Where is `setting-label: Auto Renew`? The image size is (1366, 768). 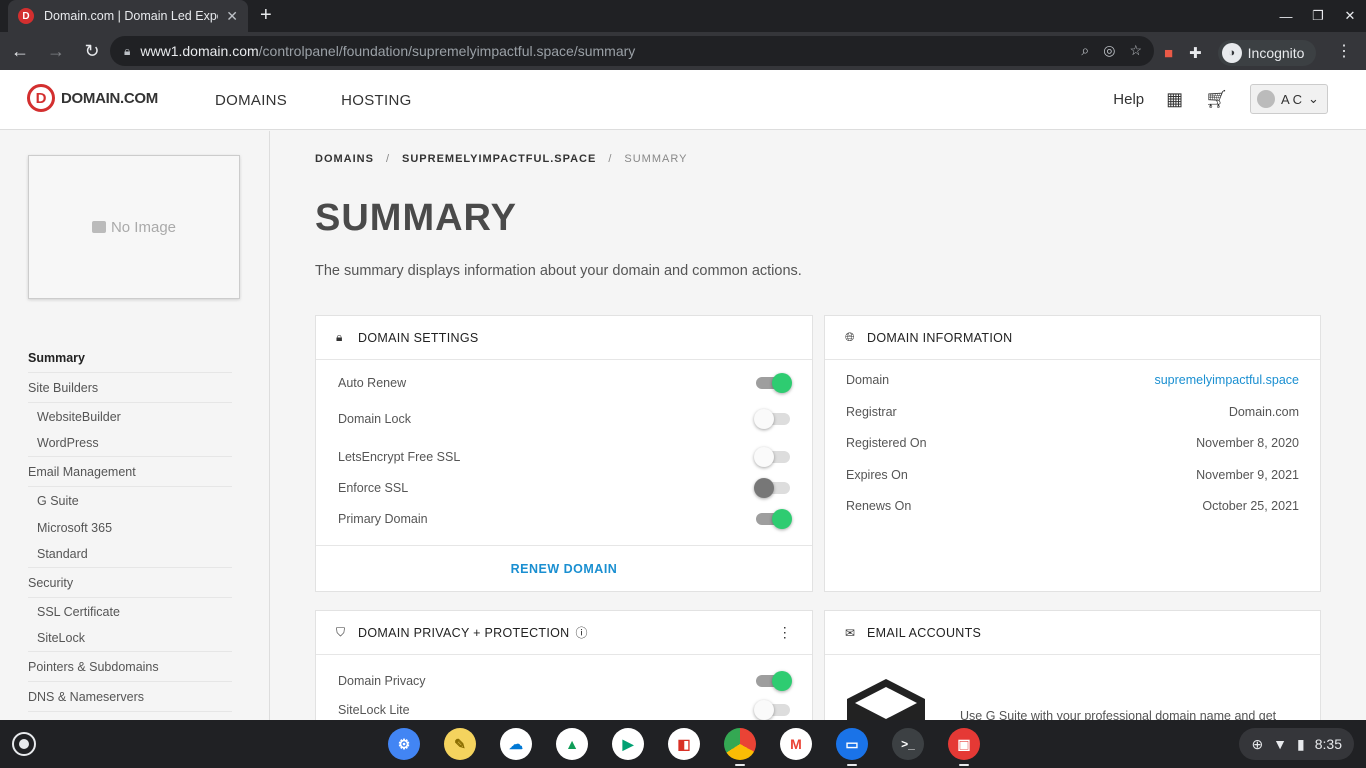 setting-label: Auto Renew is located at coordinates (372, 383).